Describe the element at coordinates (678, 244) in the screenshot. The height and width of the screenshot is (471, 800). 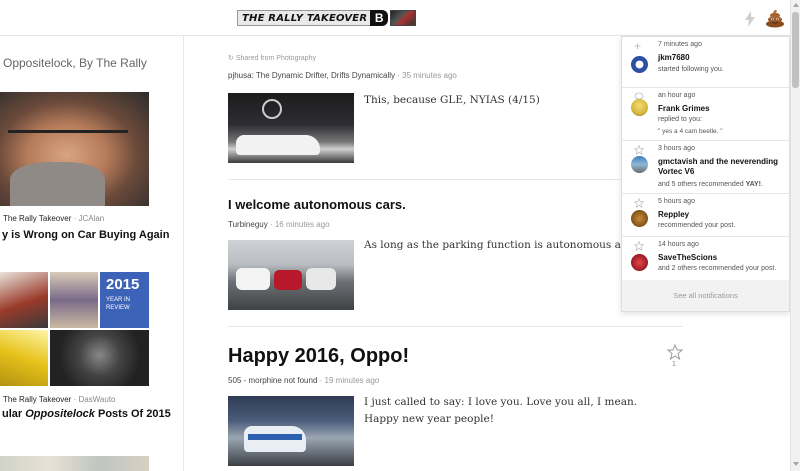
I see `notification-time: 14 hours ago` at that location.